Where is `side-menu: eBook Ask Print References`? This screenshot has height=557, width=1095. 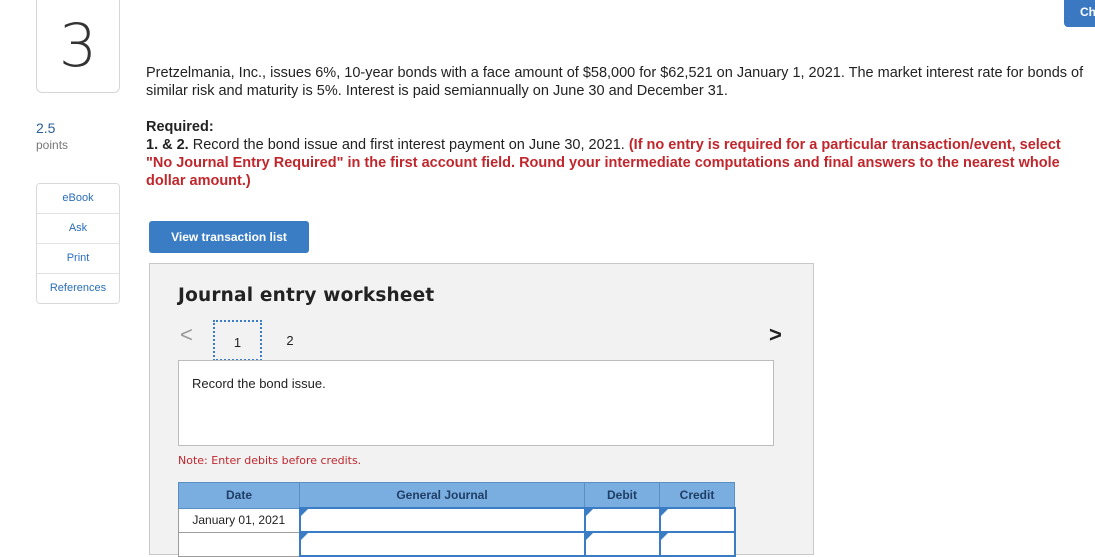 side-menu: eBook Ask Print References is located at coordinates (78, 243).